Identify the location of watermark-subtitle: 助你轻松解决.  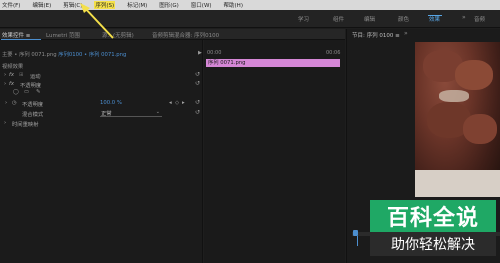
(433, 244).